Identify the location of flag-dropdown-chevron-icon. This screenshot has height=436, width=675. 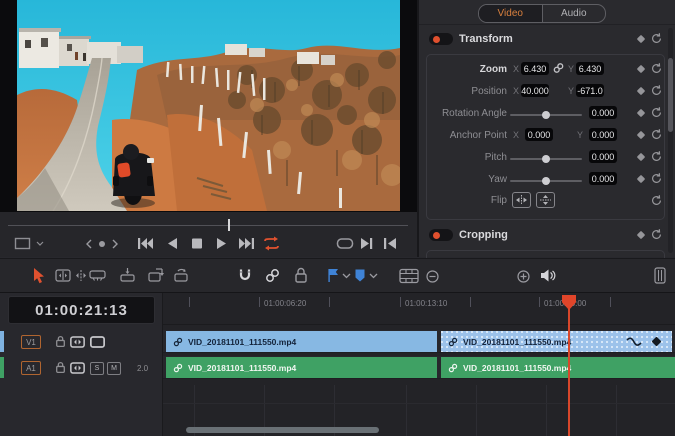
(346, 276).